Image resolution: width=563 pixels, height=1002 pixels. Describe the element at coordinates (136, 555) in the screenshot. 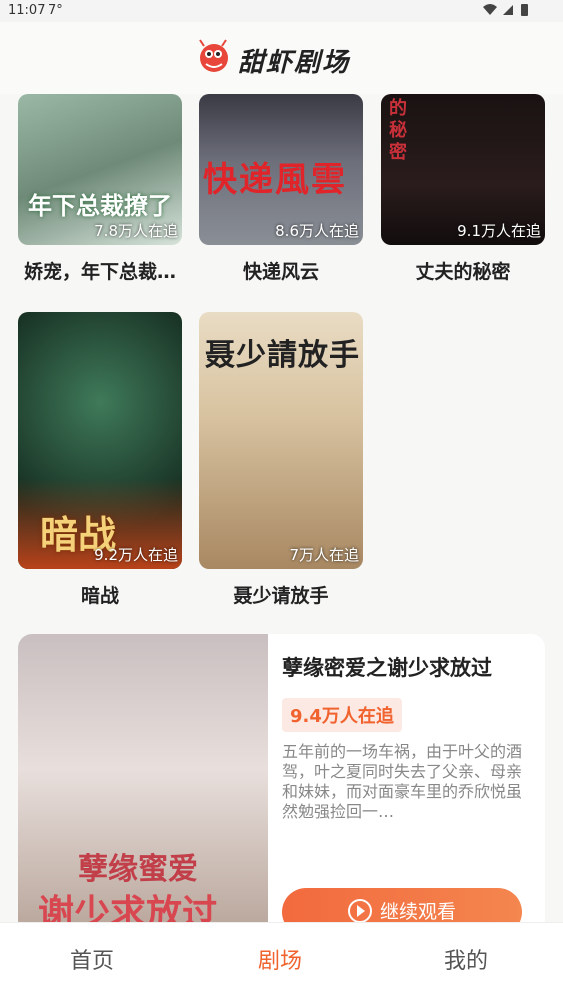

I see `viewer-count: 9.2万人在追` at that location.